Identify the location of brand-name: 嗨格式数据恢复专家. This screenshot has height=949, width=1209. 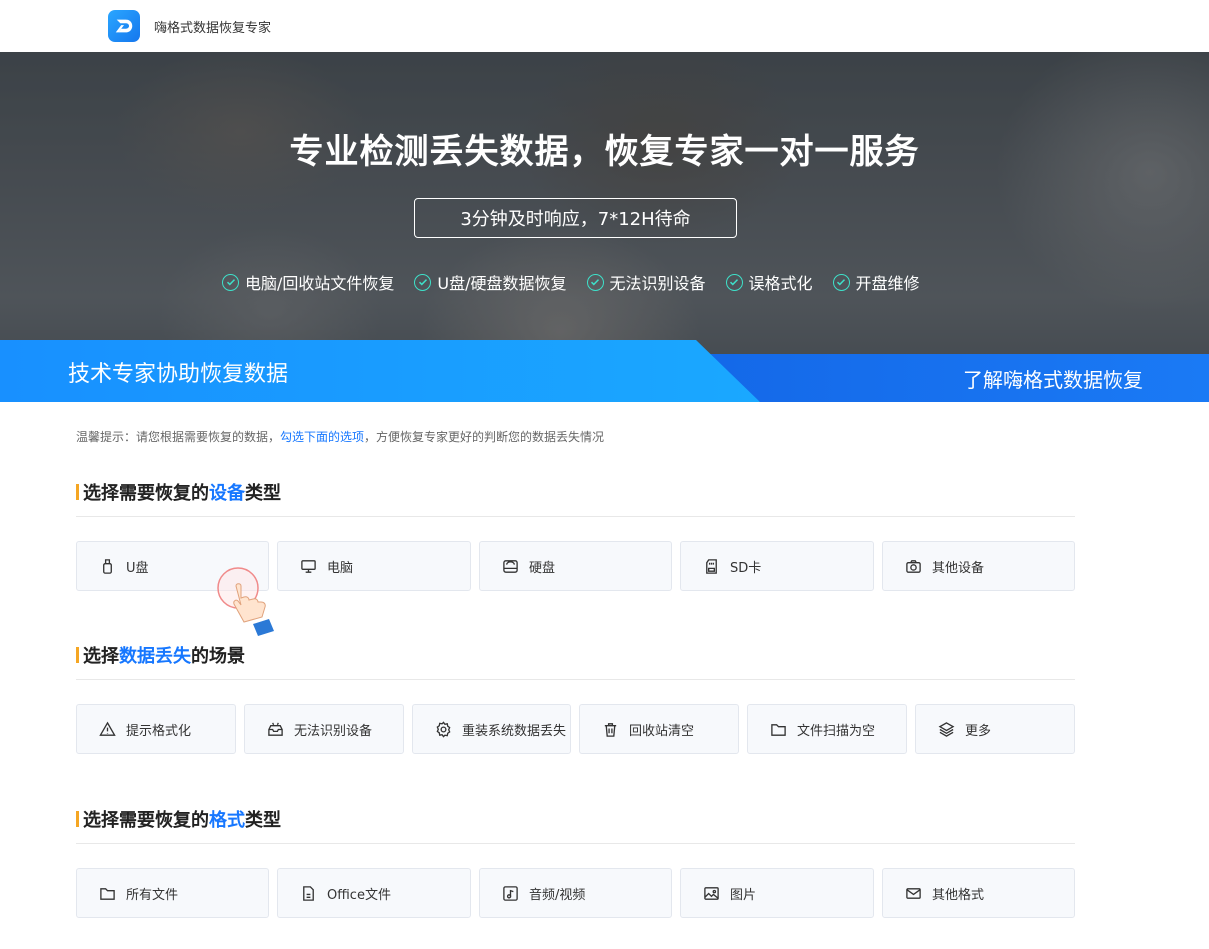
(212, 26).